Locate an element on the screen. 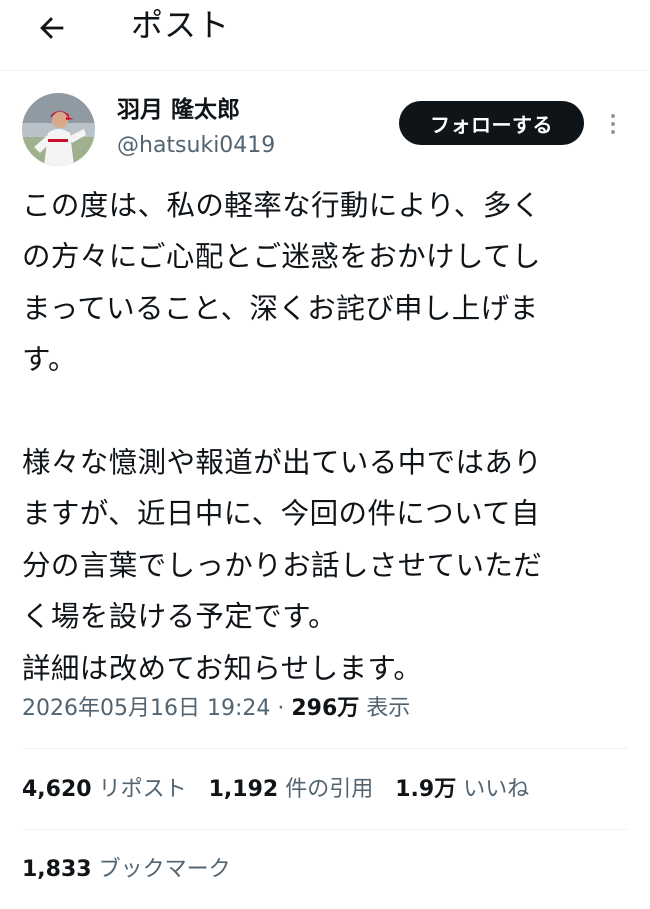 The height and width of the screenshot is (909, 650). like-count: 1.9万 is located at coordinates (426, 789).